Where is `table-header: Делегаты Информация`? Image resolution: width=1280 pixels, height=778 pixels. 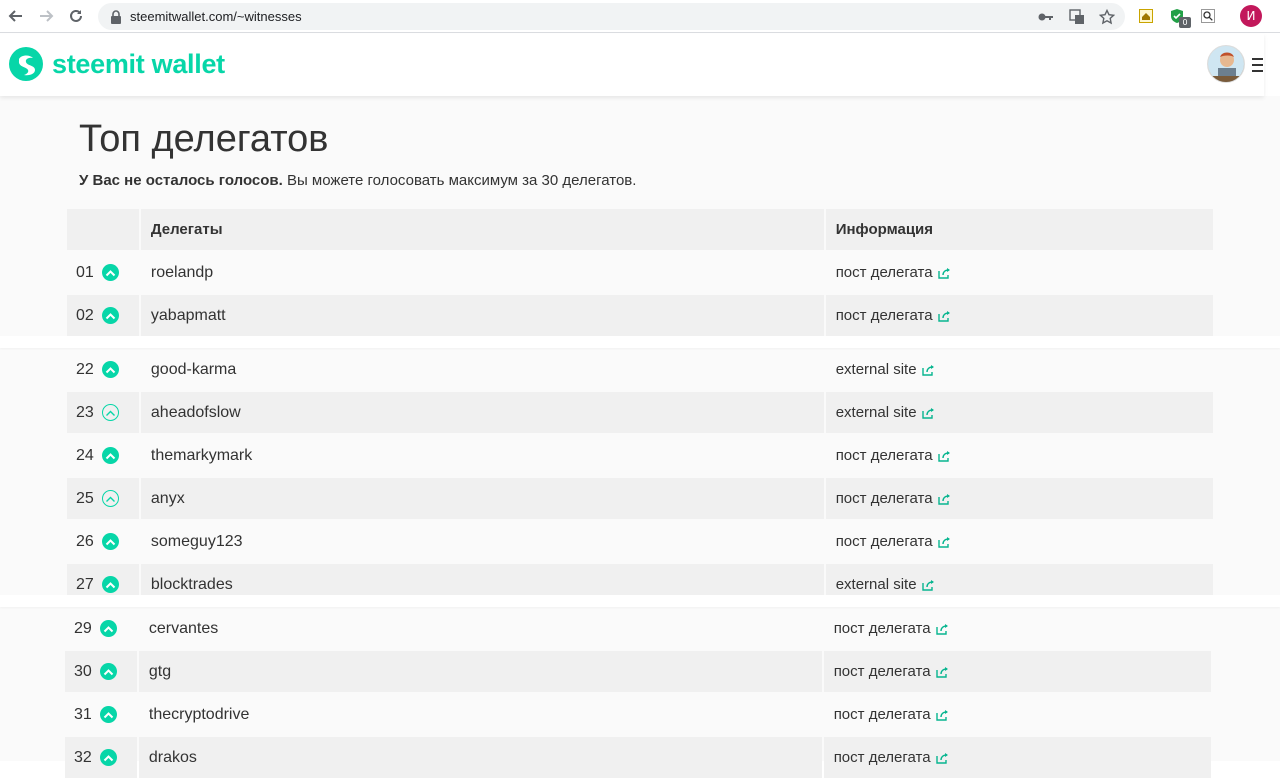 table-header: Делегаты Информация is located at coordinates (640, 229).